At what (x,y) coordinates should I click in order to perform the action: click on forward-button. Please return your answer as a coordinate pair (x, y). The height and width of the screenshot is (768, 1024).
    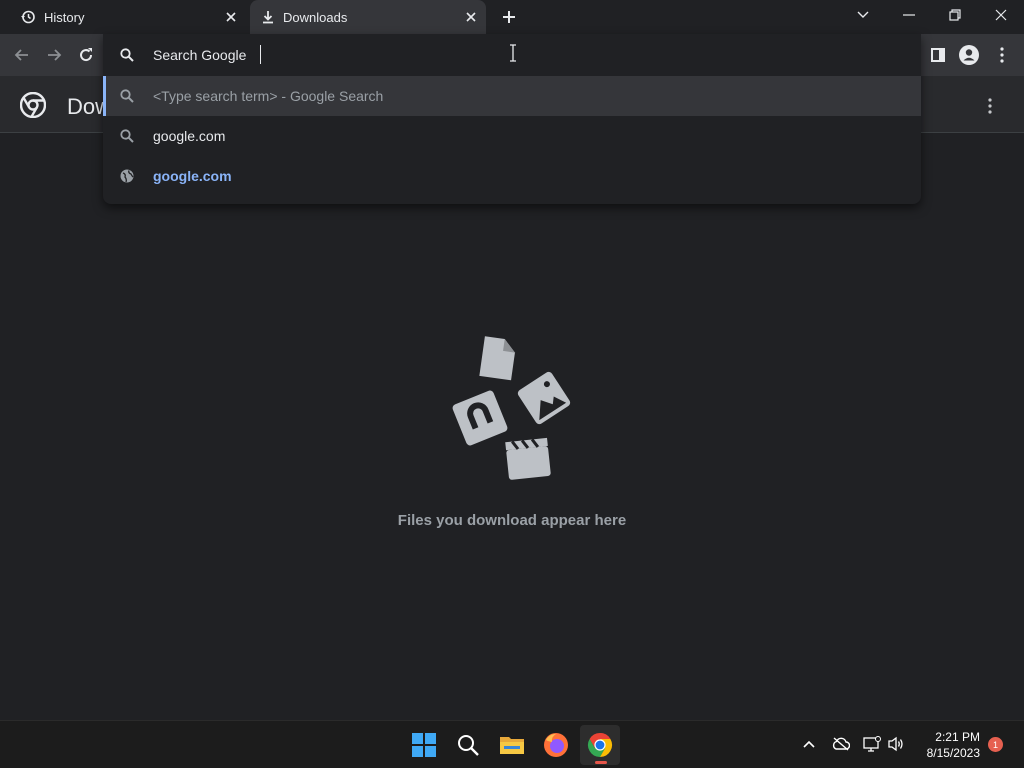
    Looking at the image, I should click on (54, 55).